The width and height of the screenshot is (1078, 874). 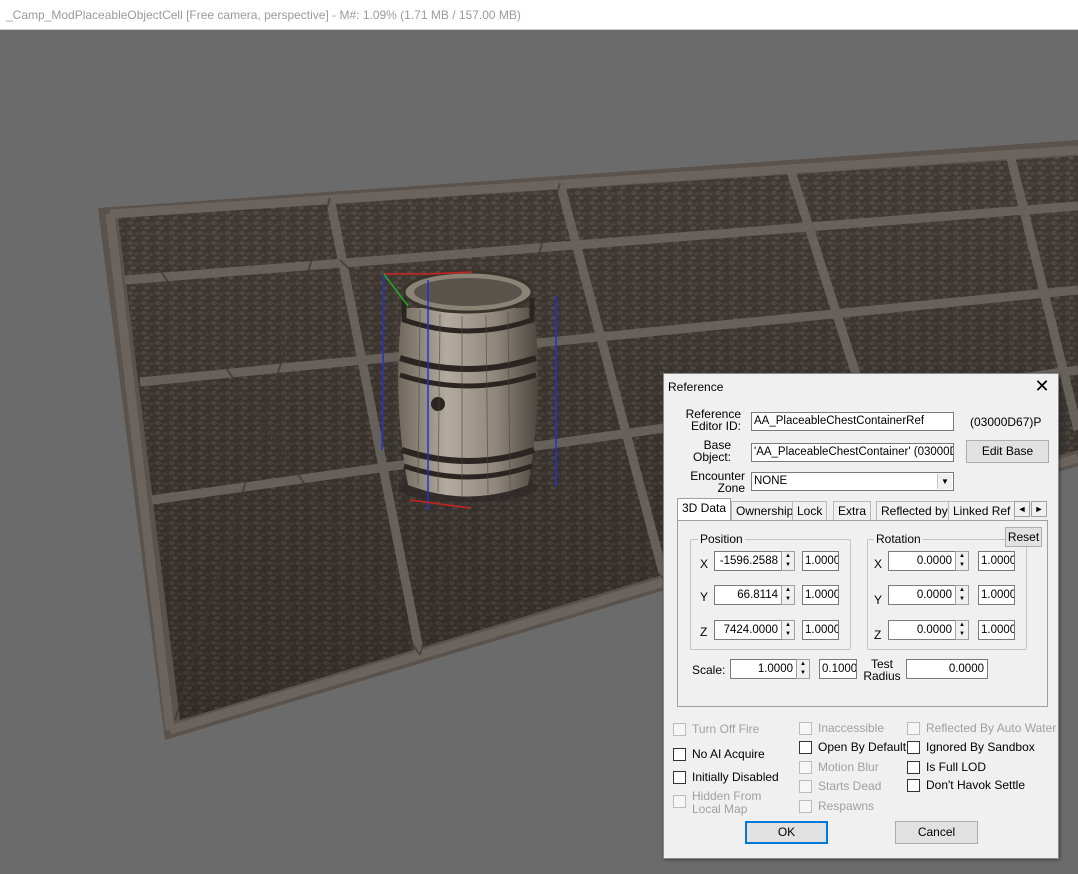 What do you see at coordinates (1006, 422) in the screenshot?
I see `form-id-label: (03000D67)P` at bounding box center [1006, 422].